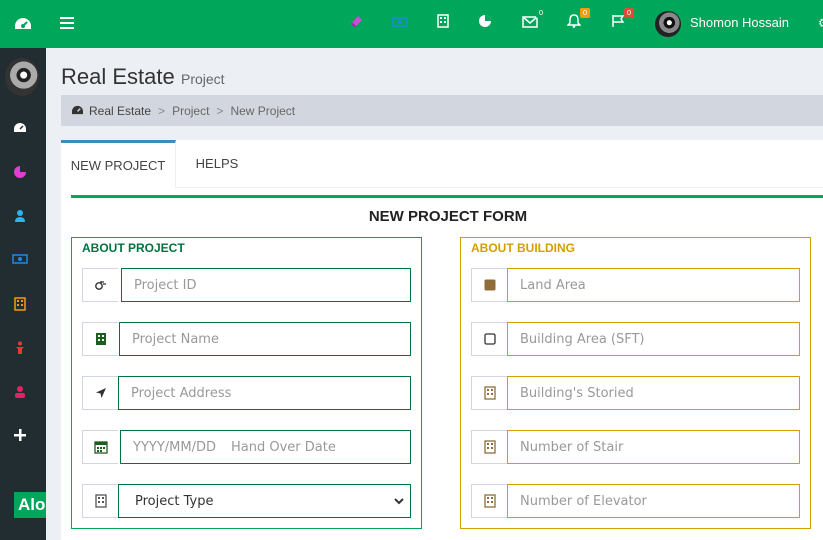 Image resolution: width=823 pixels, height=540 pixels. I want to click on number-of-elevator-row: Number of Elevator, so click(636, 501).